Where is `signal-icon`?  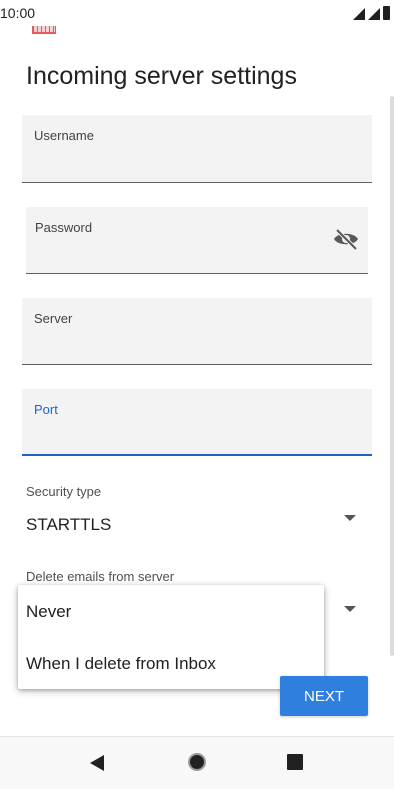 signal-icon is located at coordinates (359, 14).